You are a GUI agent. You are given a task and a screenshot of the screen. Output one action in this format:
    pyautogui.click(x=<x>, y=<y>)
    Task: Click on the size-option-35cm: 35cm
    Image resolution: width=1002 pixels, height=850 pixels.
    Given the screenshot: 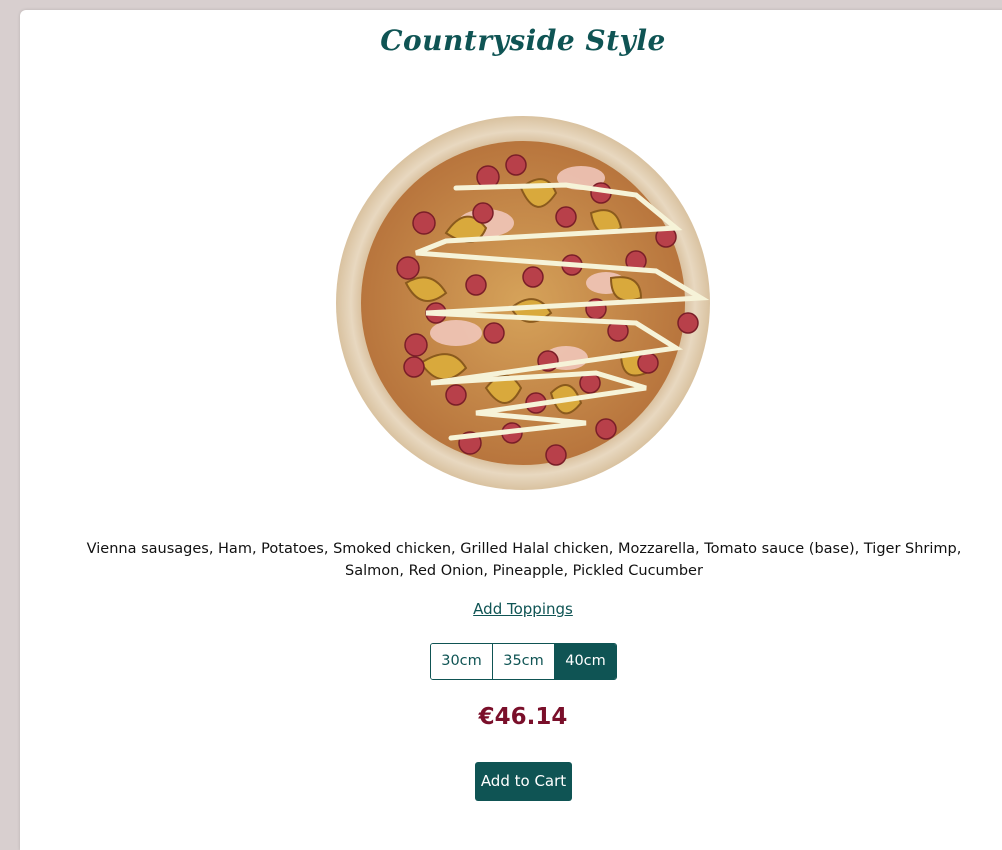 What is the action you would take?
    pyautogui.click(x=524, y=661)
    